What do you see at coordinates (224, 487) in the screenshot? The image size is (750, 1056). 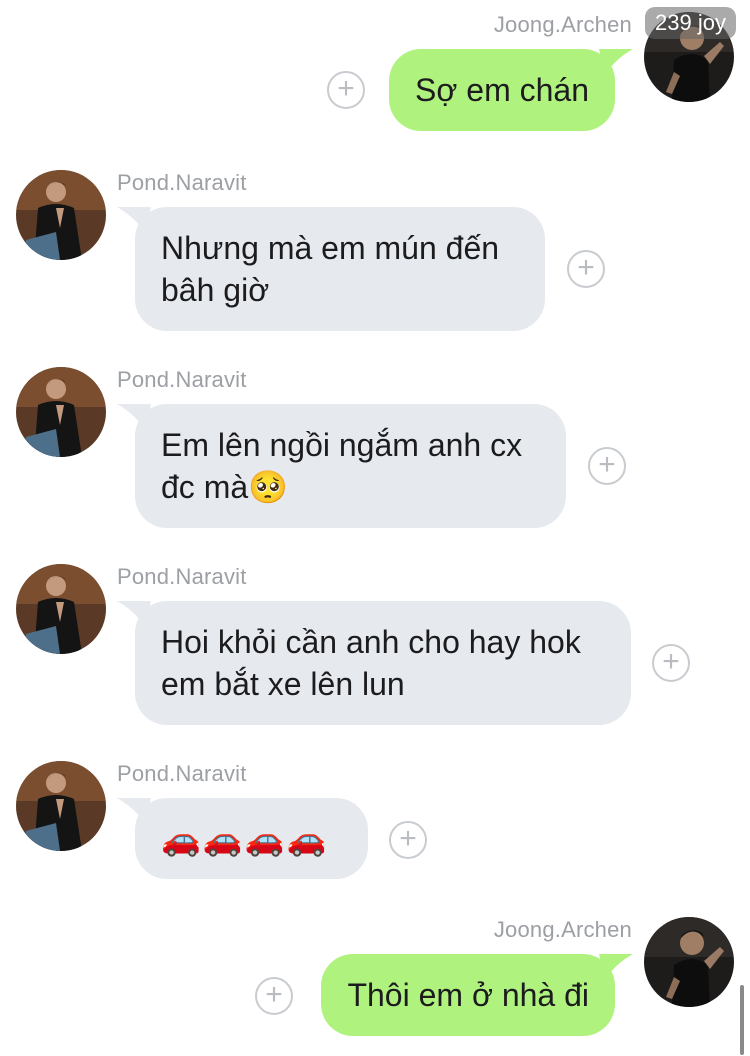 I see `message-text: đc mà🥺` at bounding box center [224, 487].